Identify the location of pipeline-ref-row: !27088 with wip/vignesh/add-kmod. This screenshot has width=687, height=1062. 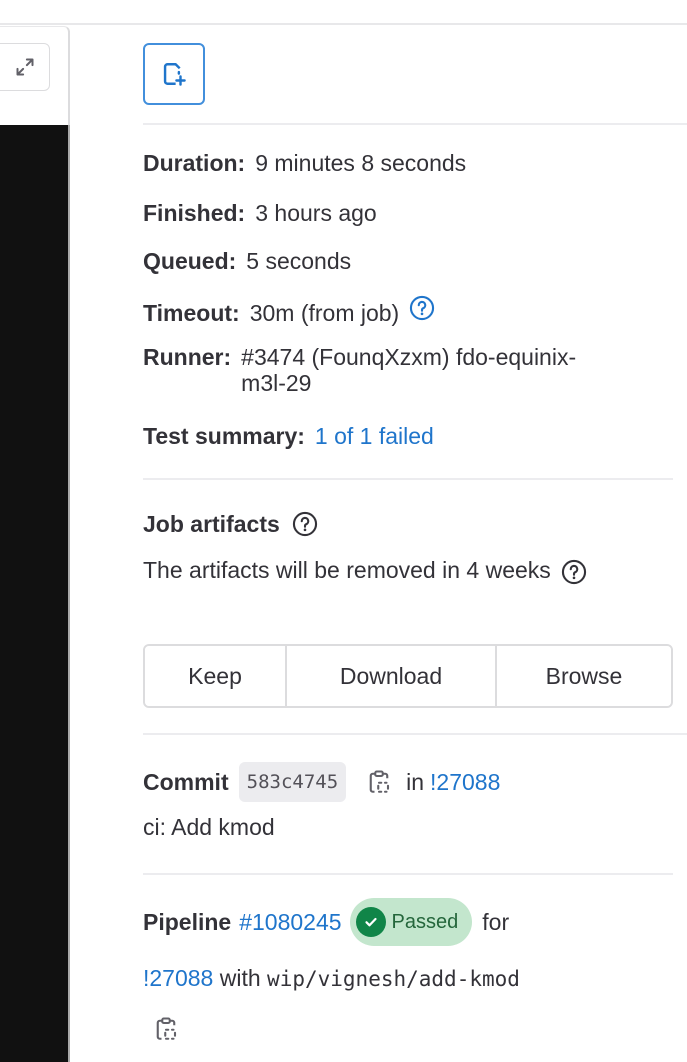
(331, 978).